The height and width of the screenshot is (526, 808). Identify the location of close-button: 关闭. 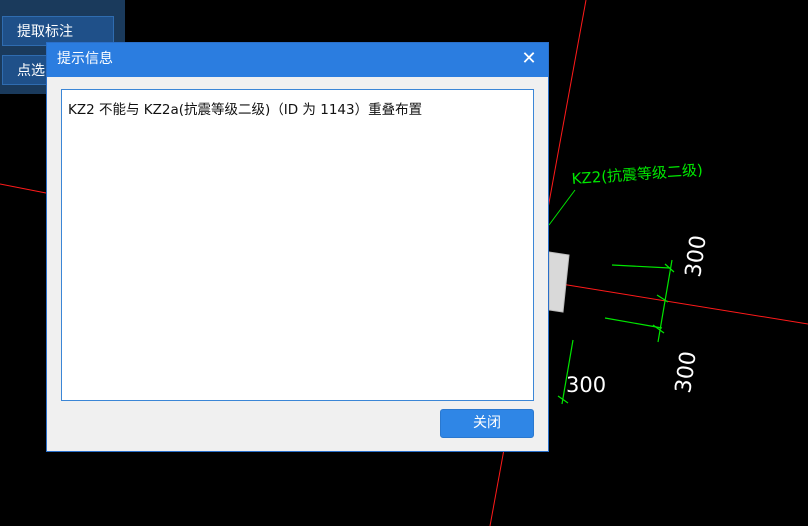
(487, 423).